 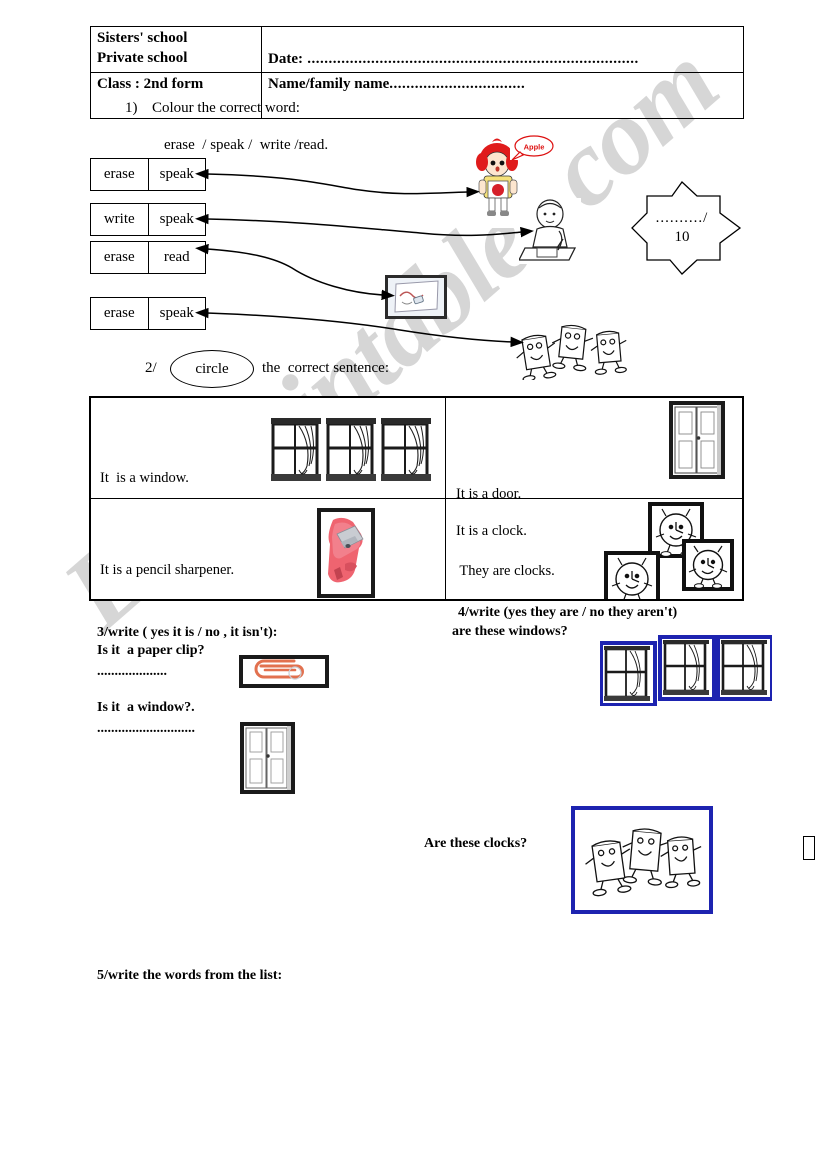 What do you see at coordinates (285, 59) in the screenshot?
I see `date-label: Date:` at bounding box center [285, 59].